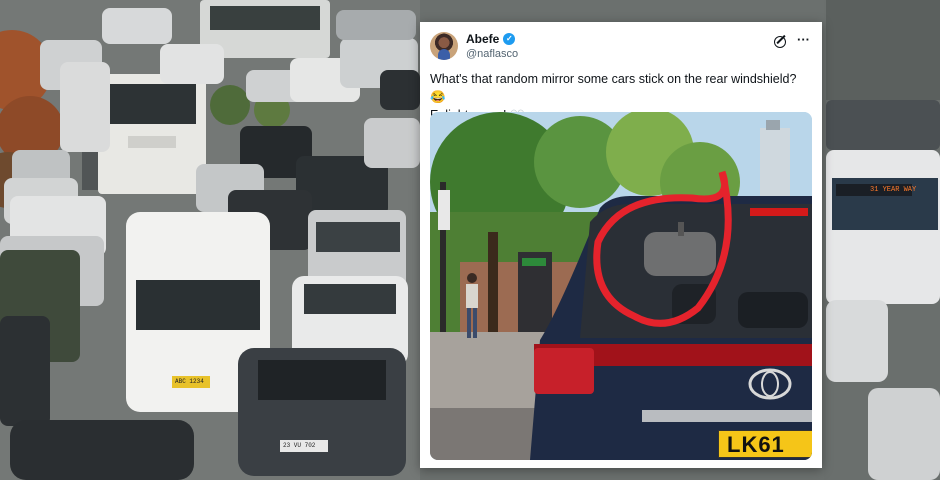  Describe the element at coordinates (509, 39) in the screenshot. I see `verified-badge-icon: ✓` at that location.